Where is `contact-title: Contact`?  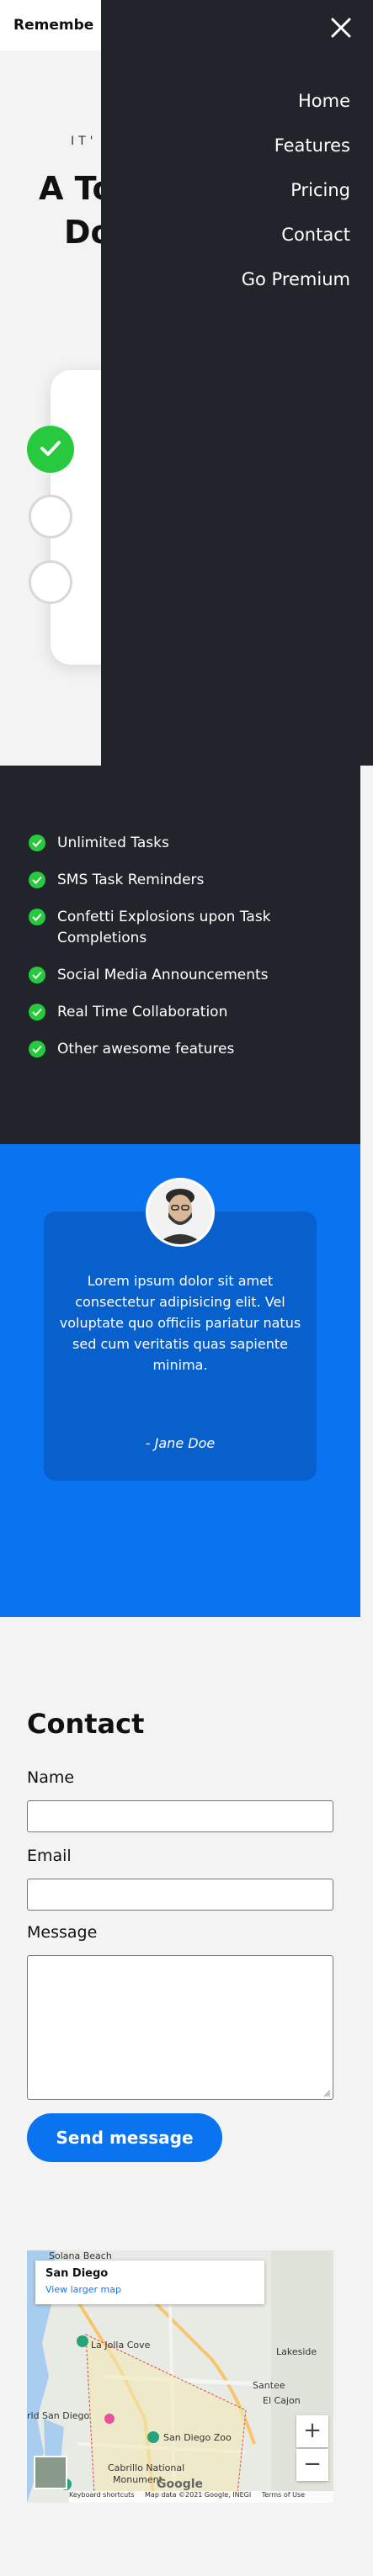 contact-title: Contact is located at coordinates (86, 1724).